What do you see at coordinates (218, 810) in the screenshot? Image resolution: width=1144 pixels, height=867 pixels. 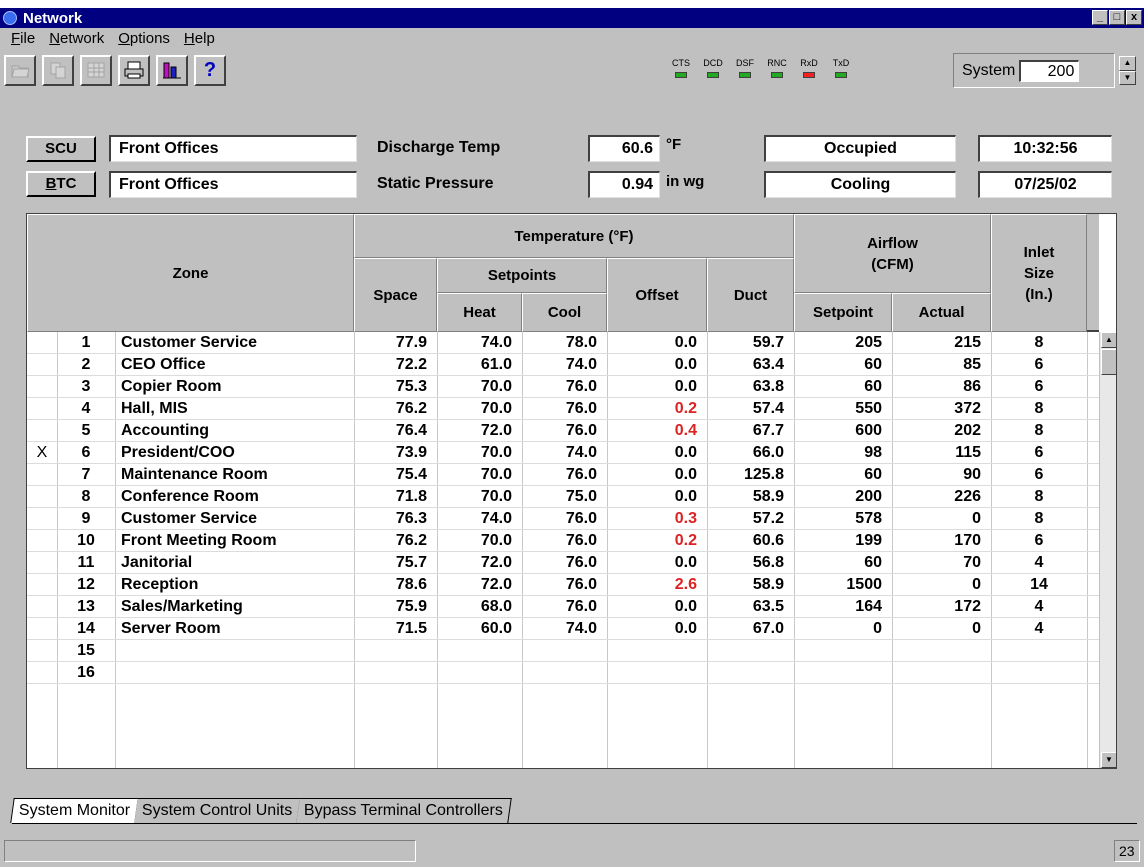 I see `tab-system-control-units: System Control Units` at bounding box center [218, 810].